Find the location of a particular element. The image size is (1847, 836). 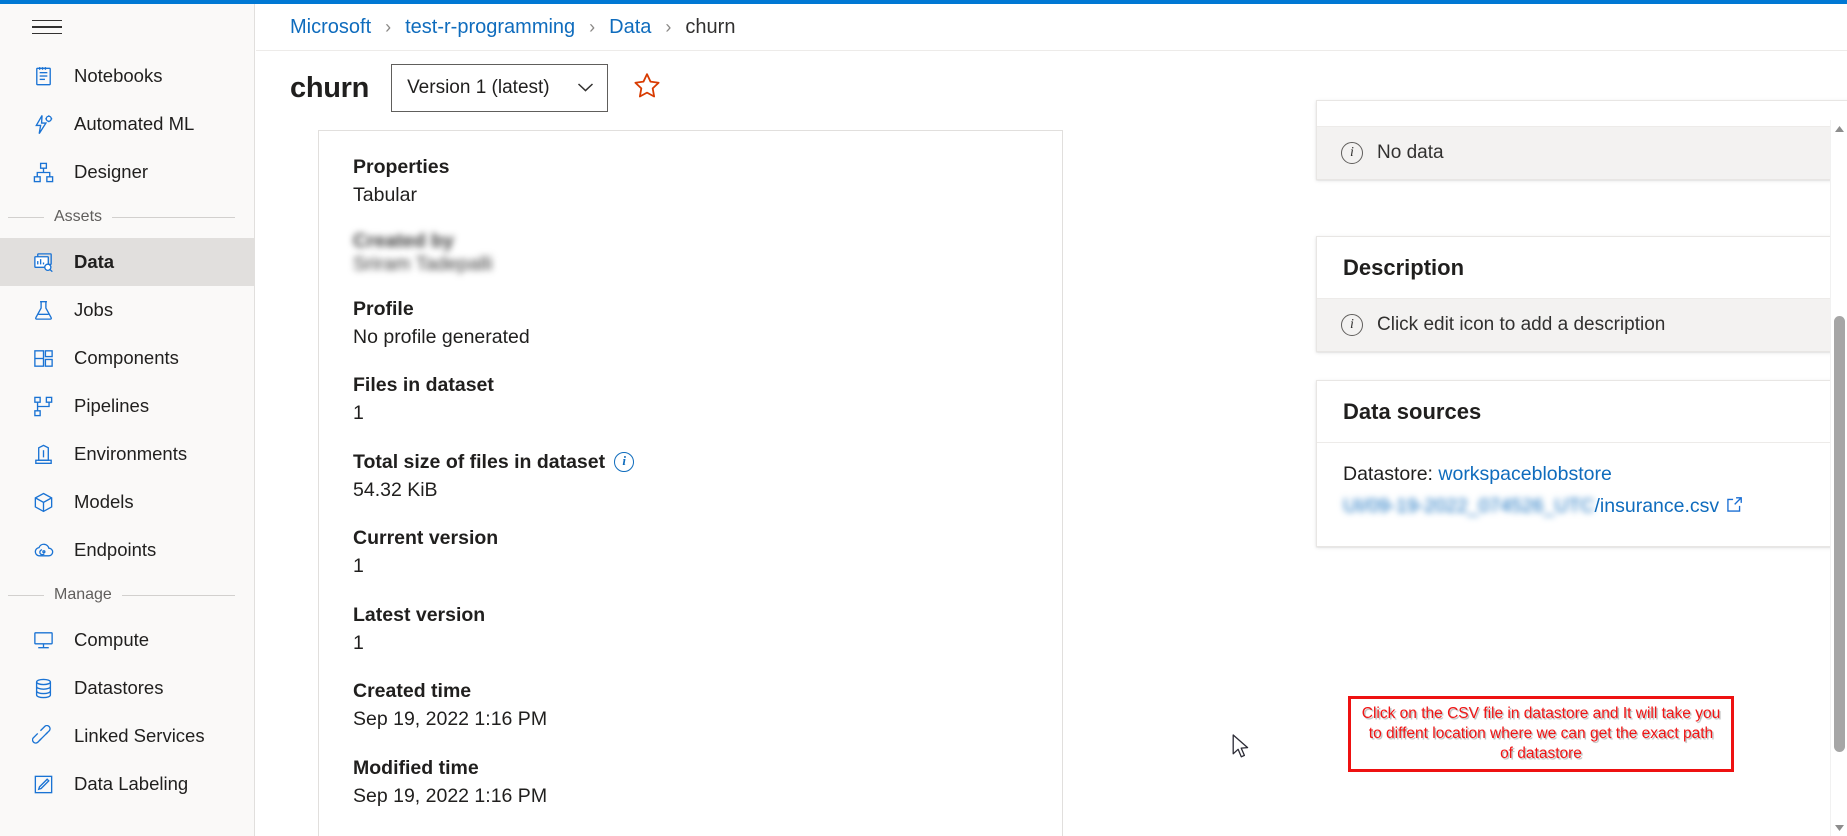

datastore-label: Datastore: is located at coordinates (1391, 474).